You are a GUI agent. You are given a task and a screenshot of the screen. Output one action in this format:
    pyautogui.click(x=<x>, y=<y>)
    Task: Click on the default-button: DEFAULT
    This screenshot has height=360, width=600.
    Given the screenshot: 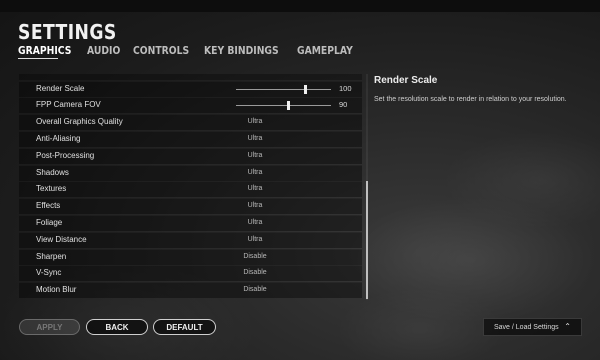 What is the action you would take?
    pyautogui.click(x=184, y=327)
    